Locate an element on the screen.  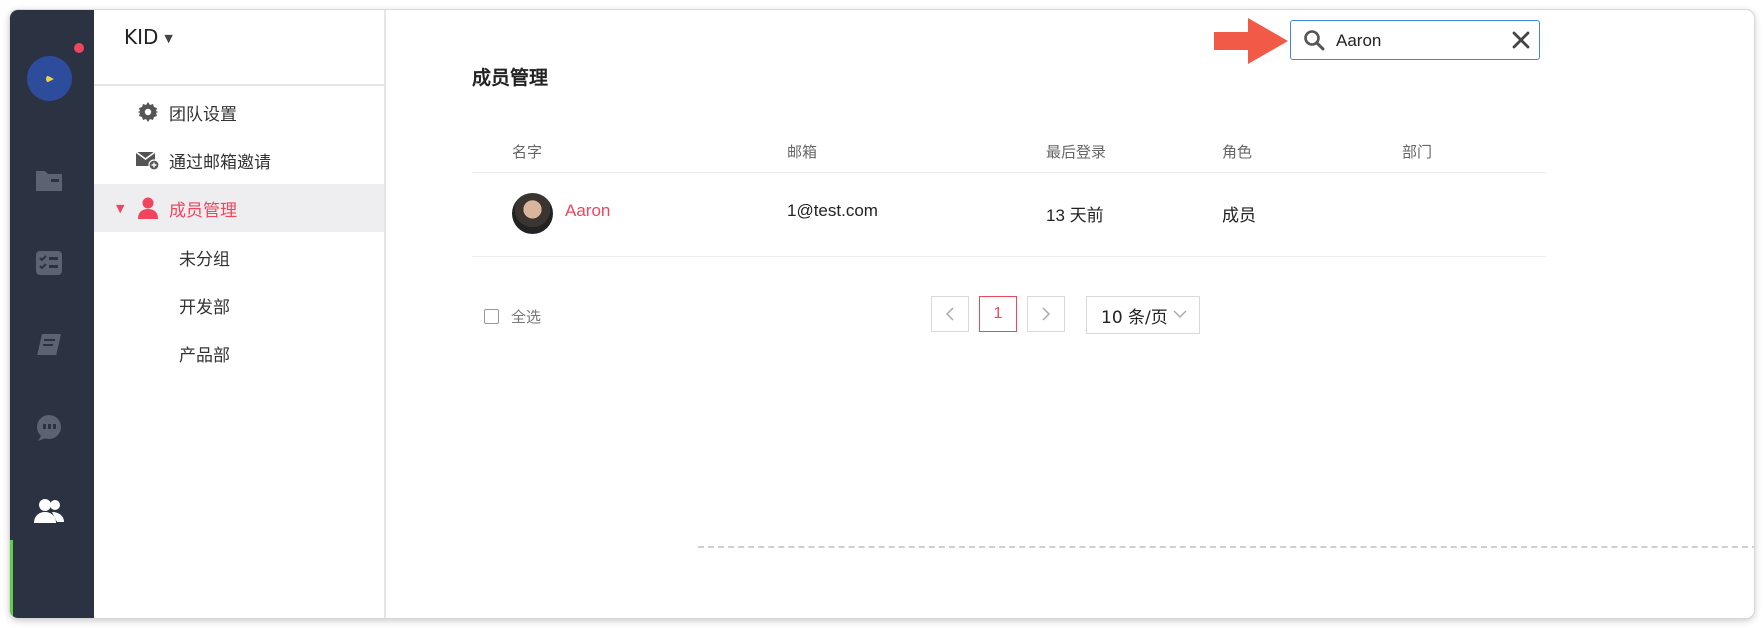
folder-icon is located at coordinates (49, 180).